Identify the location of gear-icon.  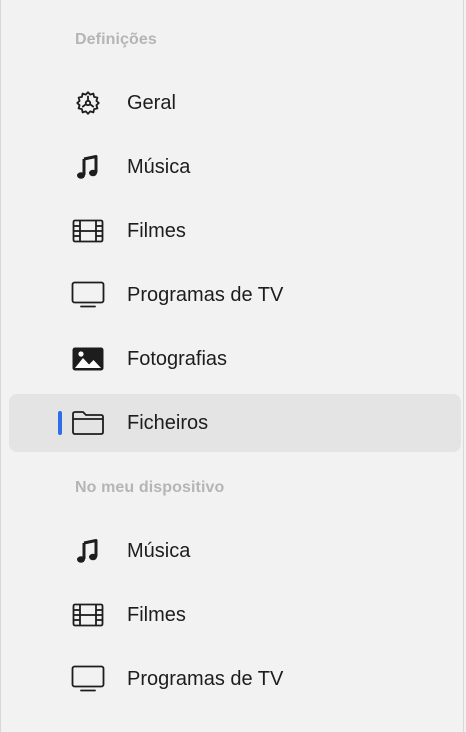
(88, 103).